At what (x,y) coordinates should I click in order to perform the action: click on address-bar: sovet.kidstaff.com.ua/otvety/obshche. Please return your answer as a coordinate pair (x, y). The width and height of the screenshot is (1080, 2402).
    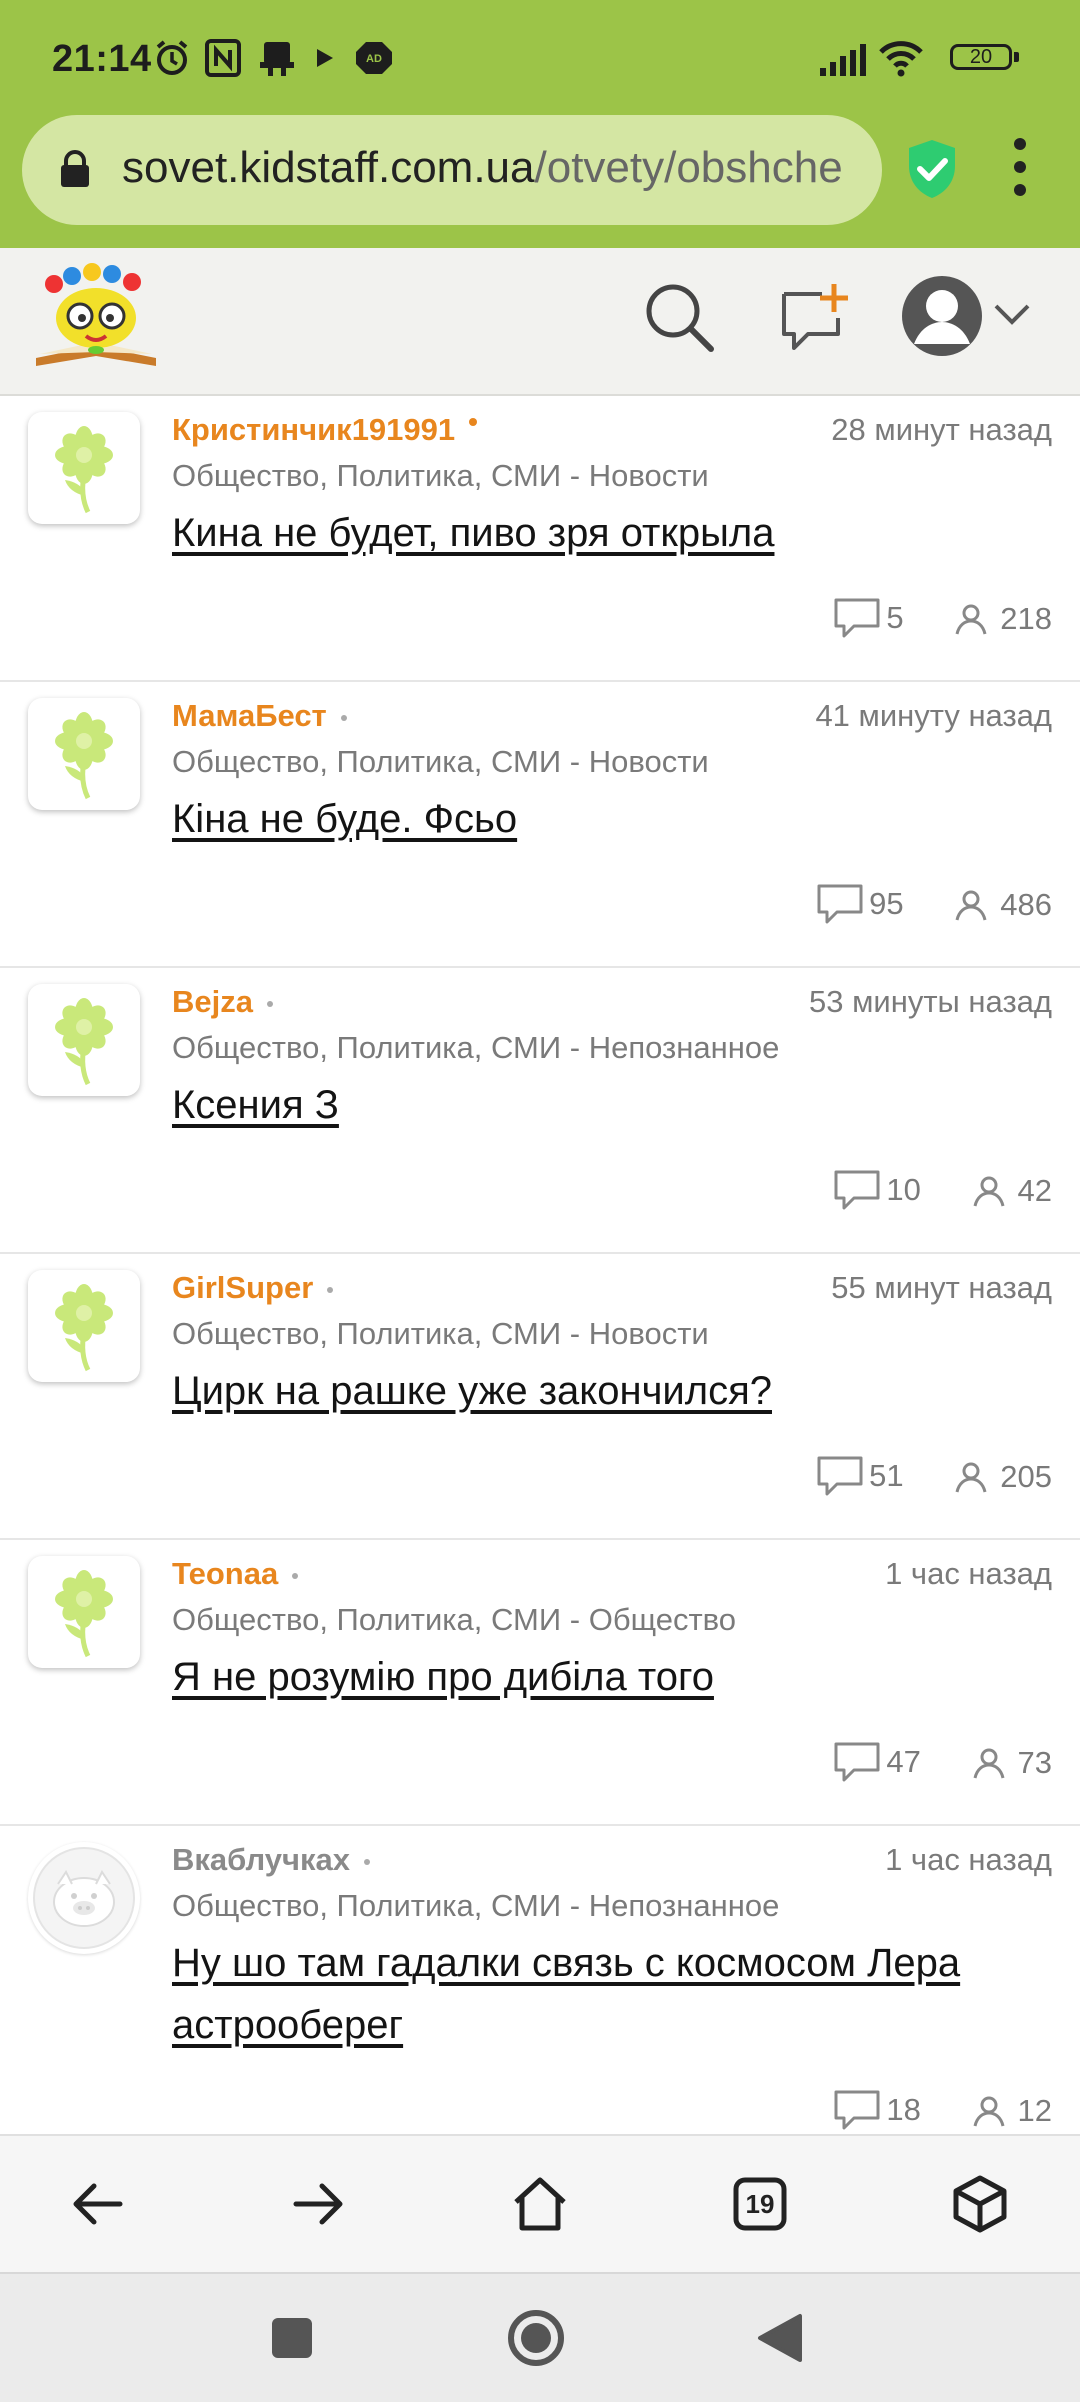
    Looking at the image, I should click on (452, 170).